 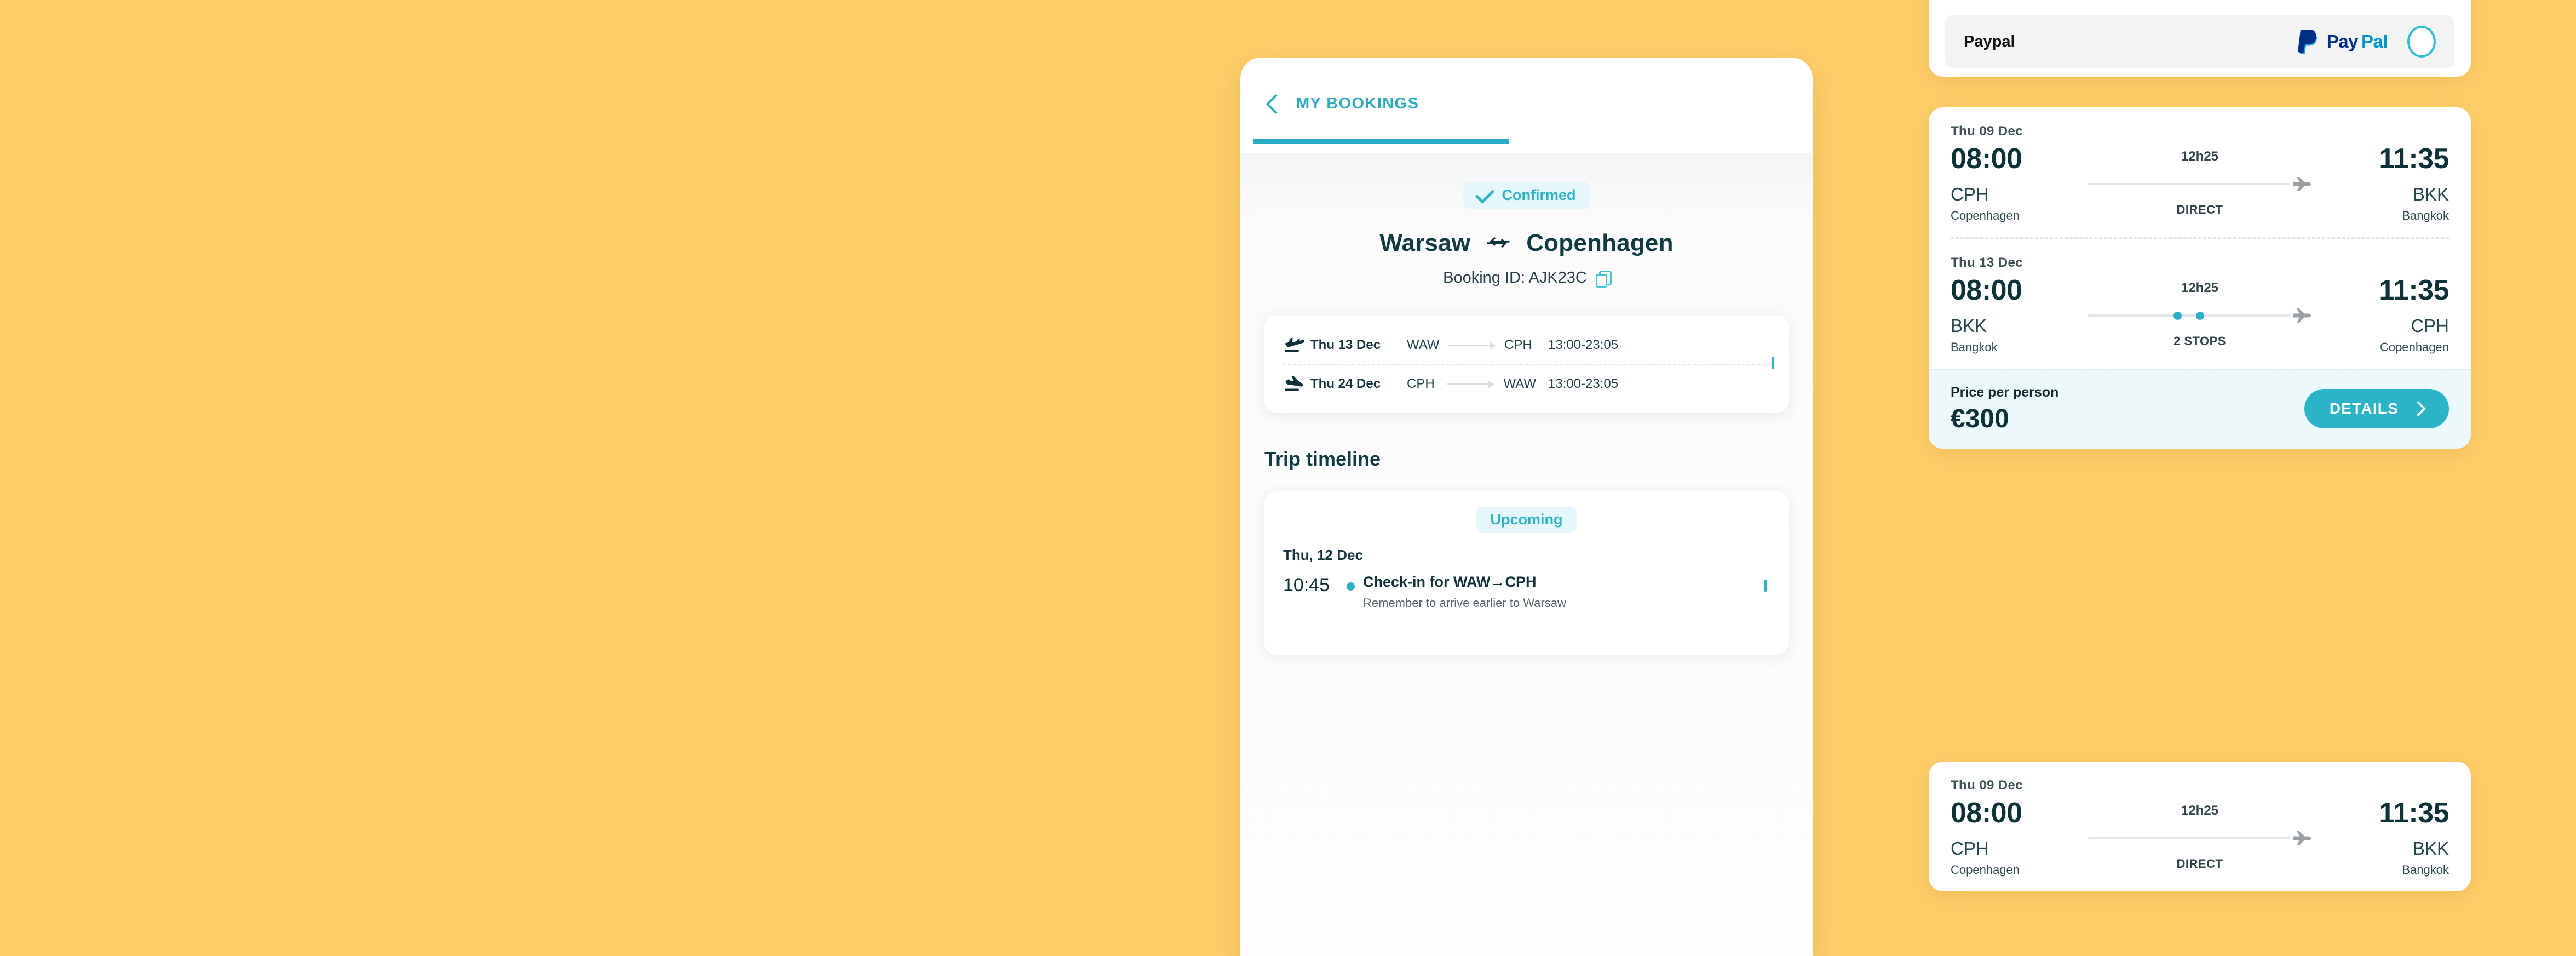 I want to click on landing-icon, so click(x=1296, y=384).